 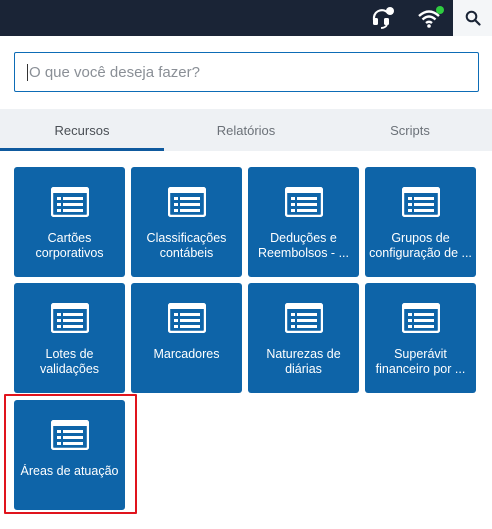 I want to click on search-field, so click(x=246, y=72).